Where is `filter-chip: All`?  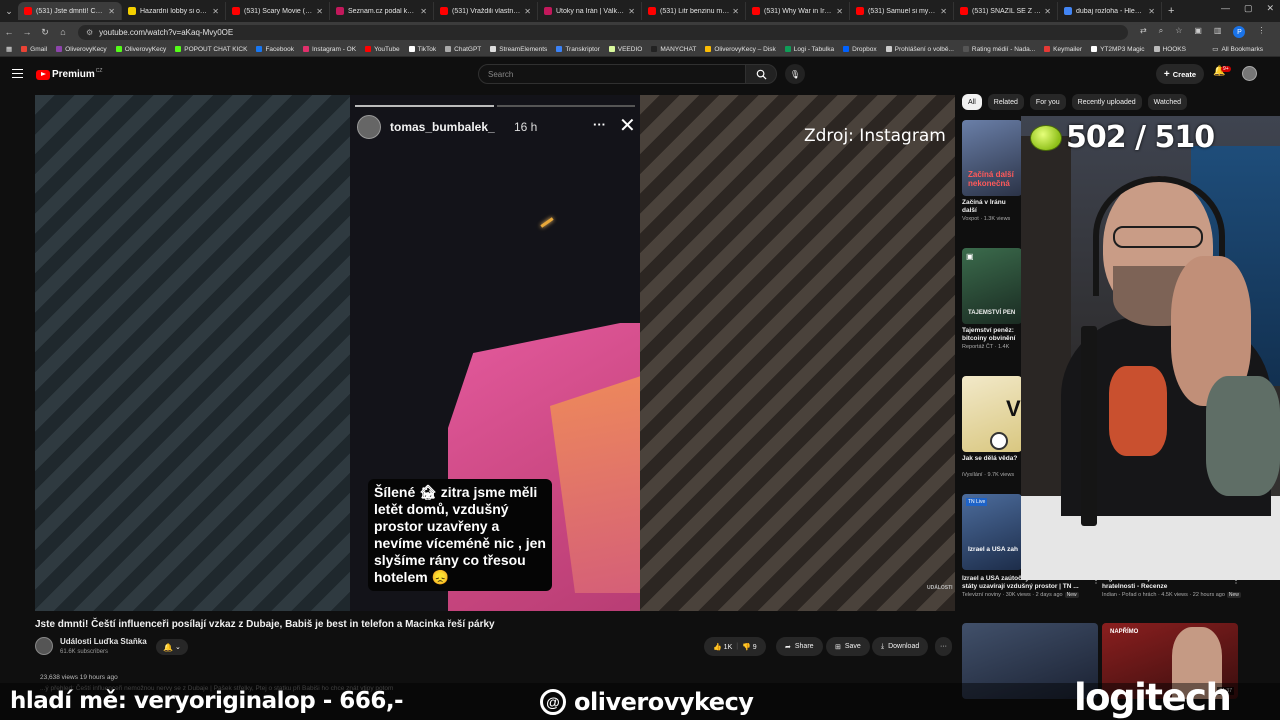
filter-chip: All is located at coordinates (972, 102).